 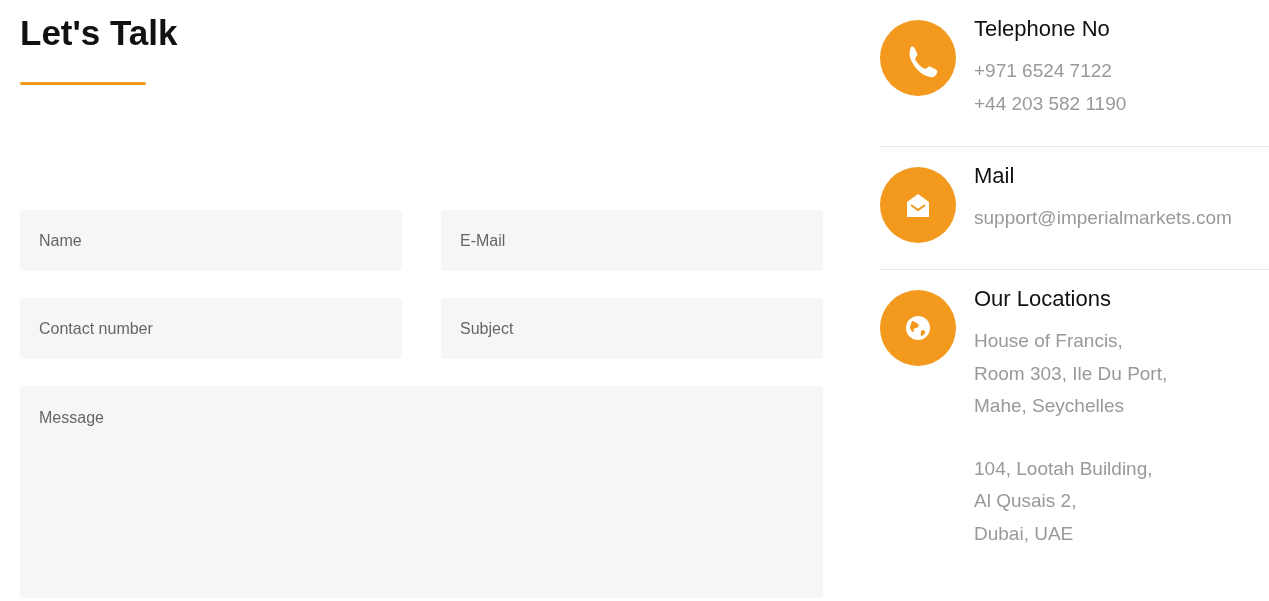 What do you see at coordinates (1049, 406) in the screenshot?
I see `contact-detail: Mahe, Seychelles` at bounding box center [1049, 406].